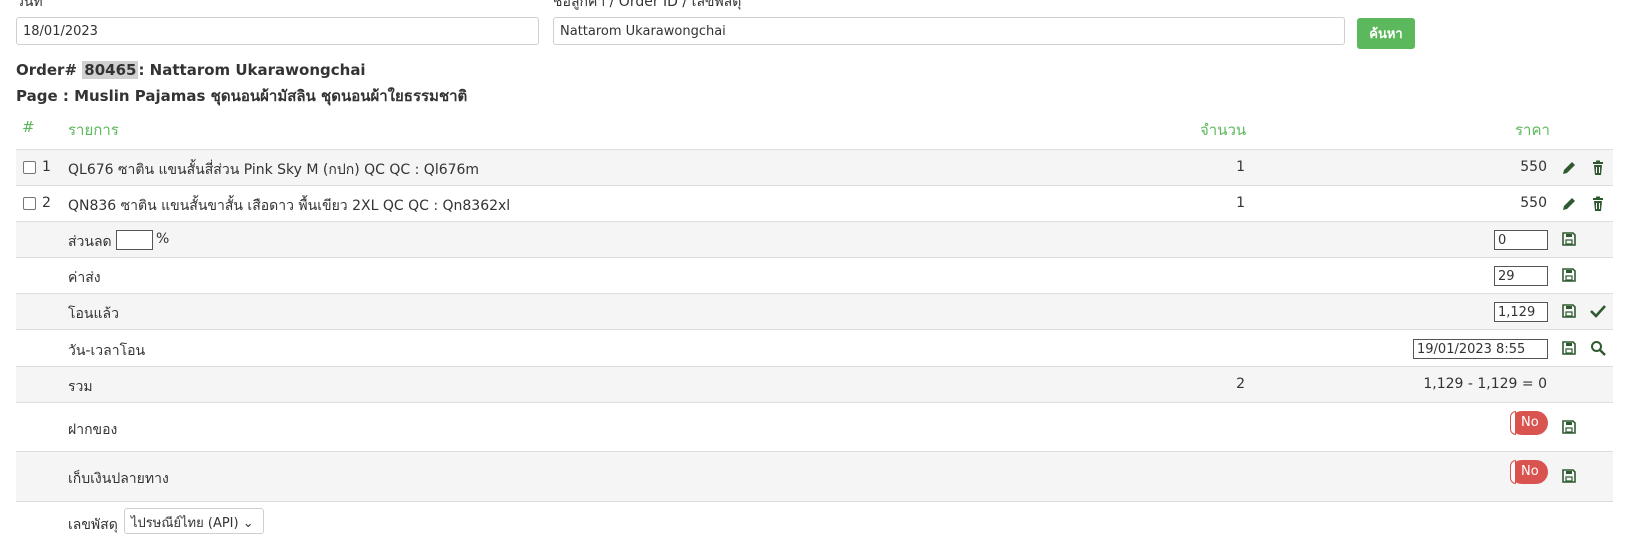  Describe the element at coordinates (93, 525) in the screenshot. I see `tracking-label: เลขพัสดุ` at that location.